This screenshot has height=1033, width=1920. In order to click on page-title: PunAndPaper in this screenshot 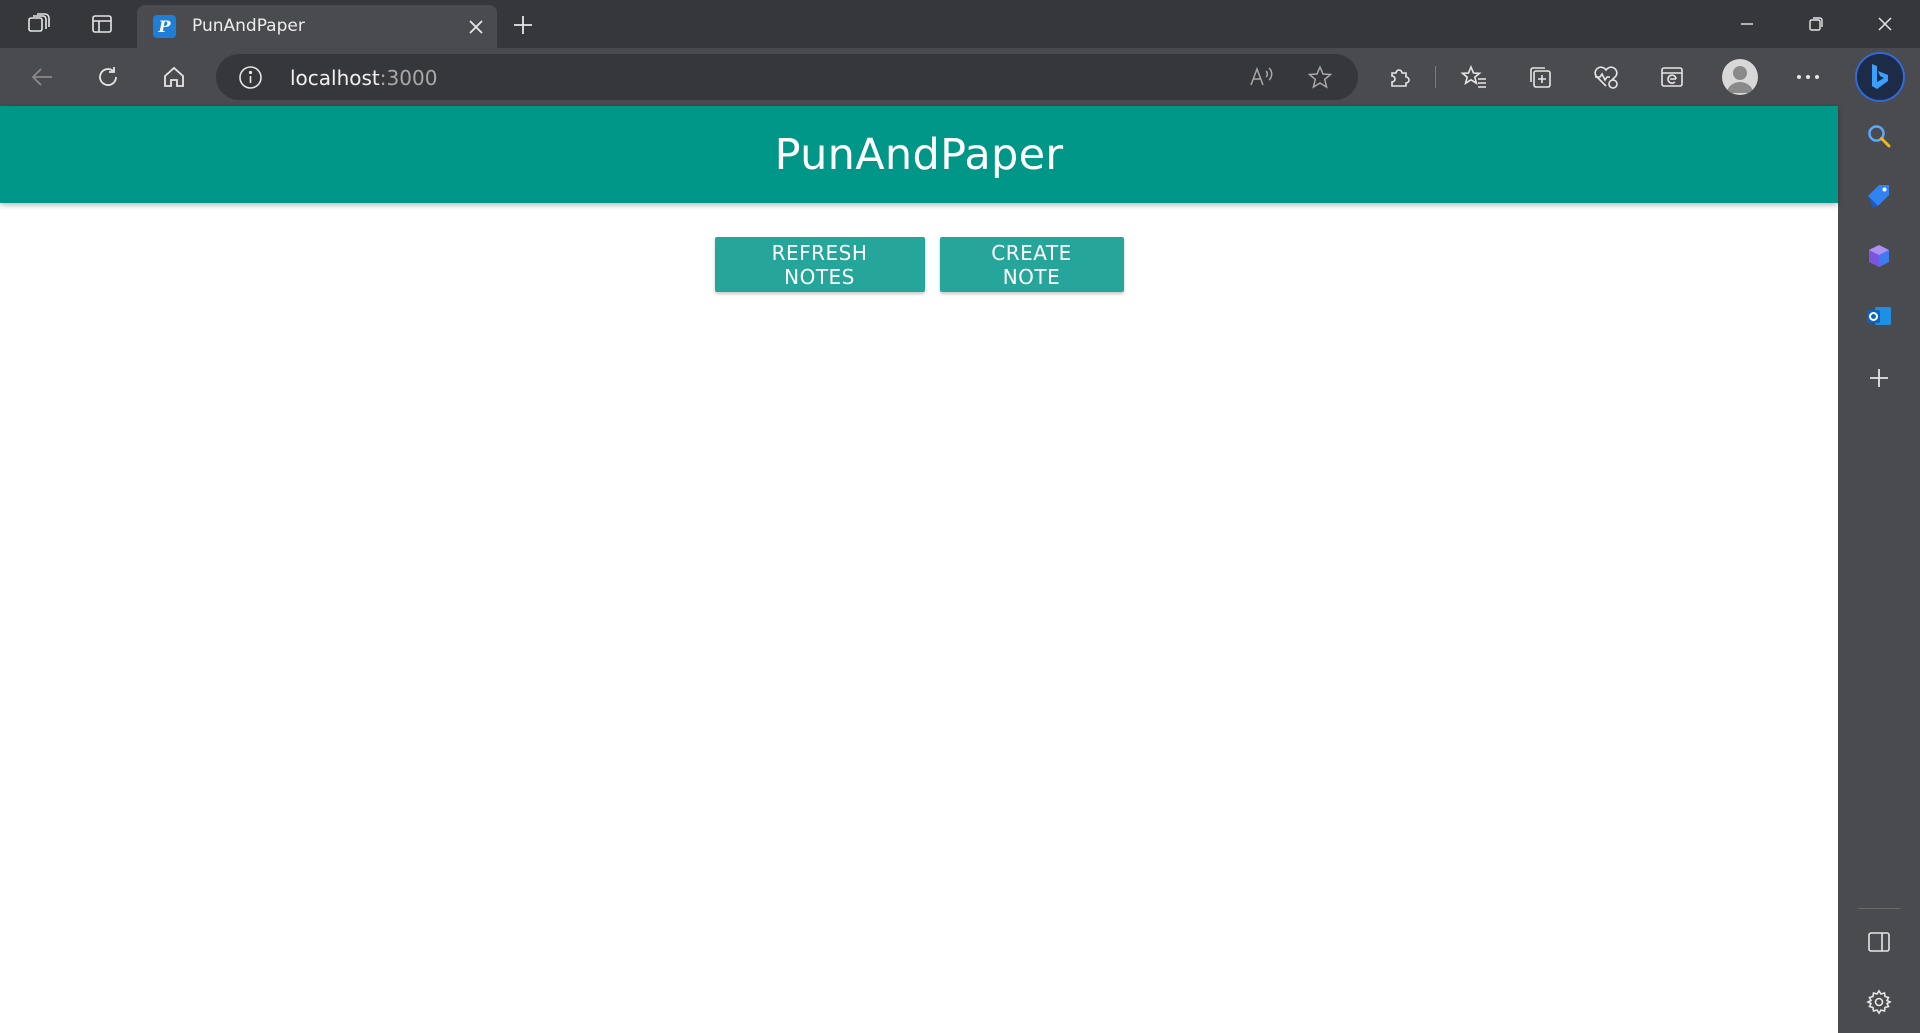, I will do `click(919, 154)`.